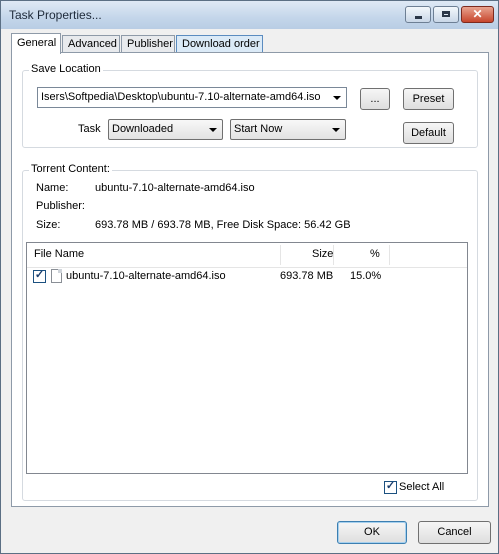 Image resolution: width=499 pixels, height=554 pixels. I want to click on task-label: Task, so click(89, 129).